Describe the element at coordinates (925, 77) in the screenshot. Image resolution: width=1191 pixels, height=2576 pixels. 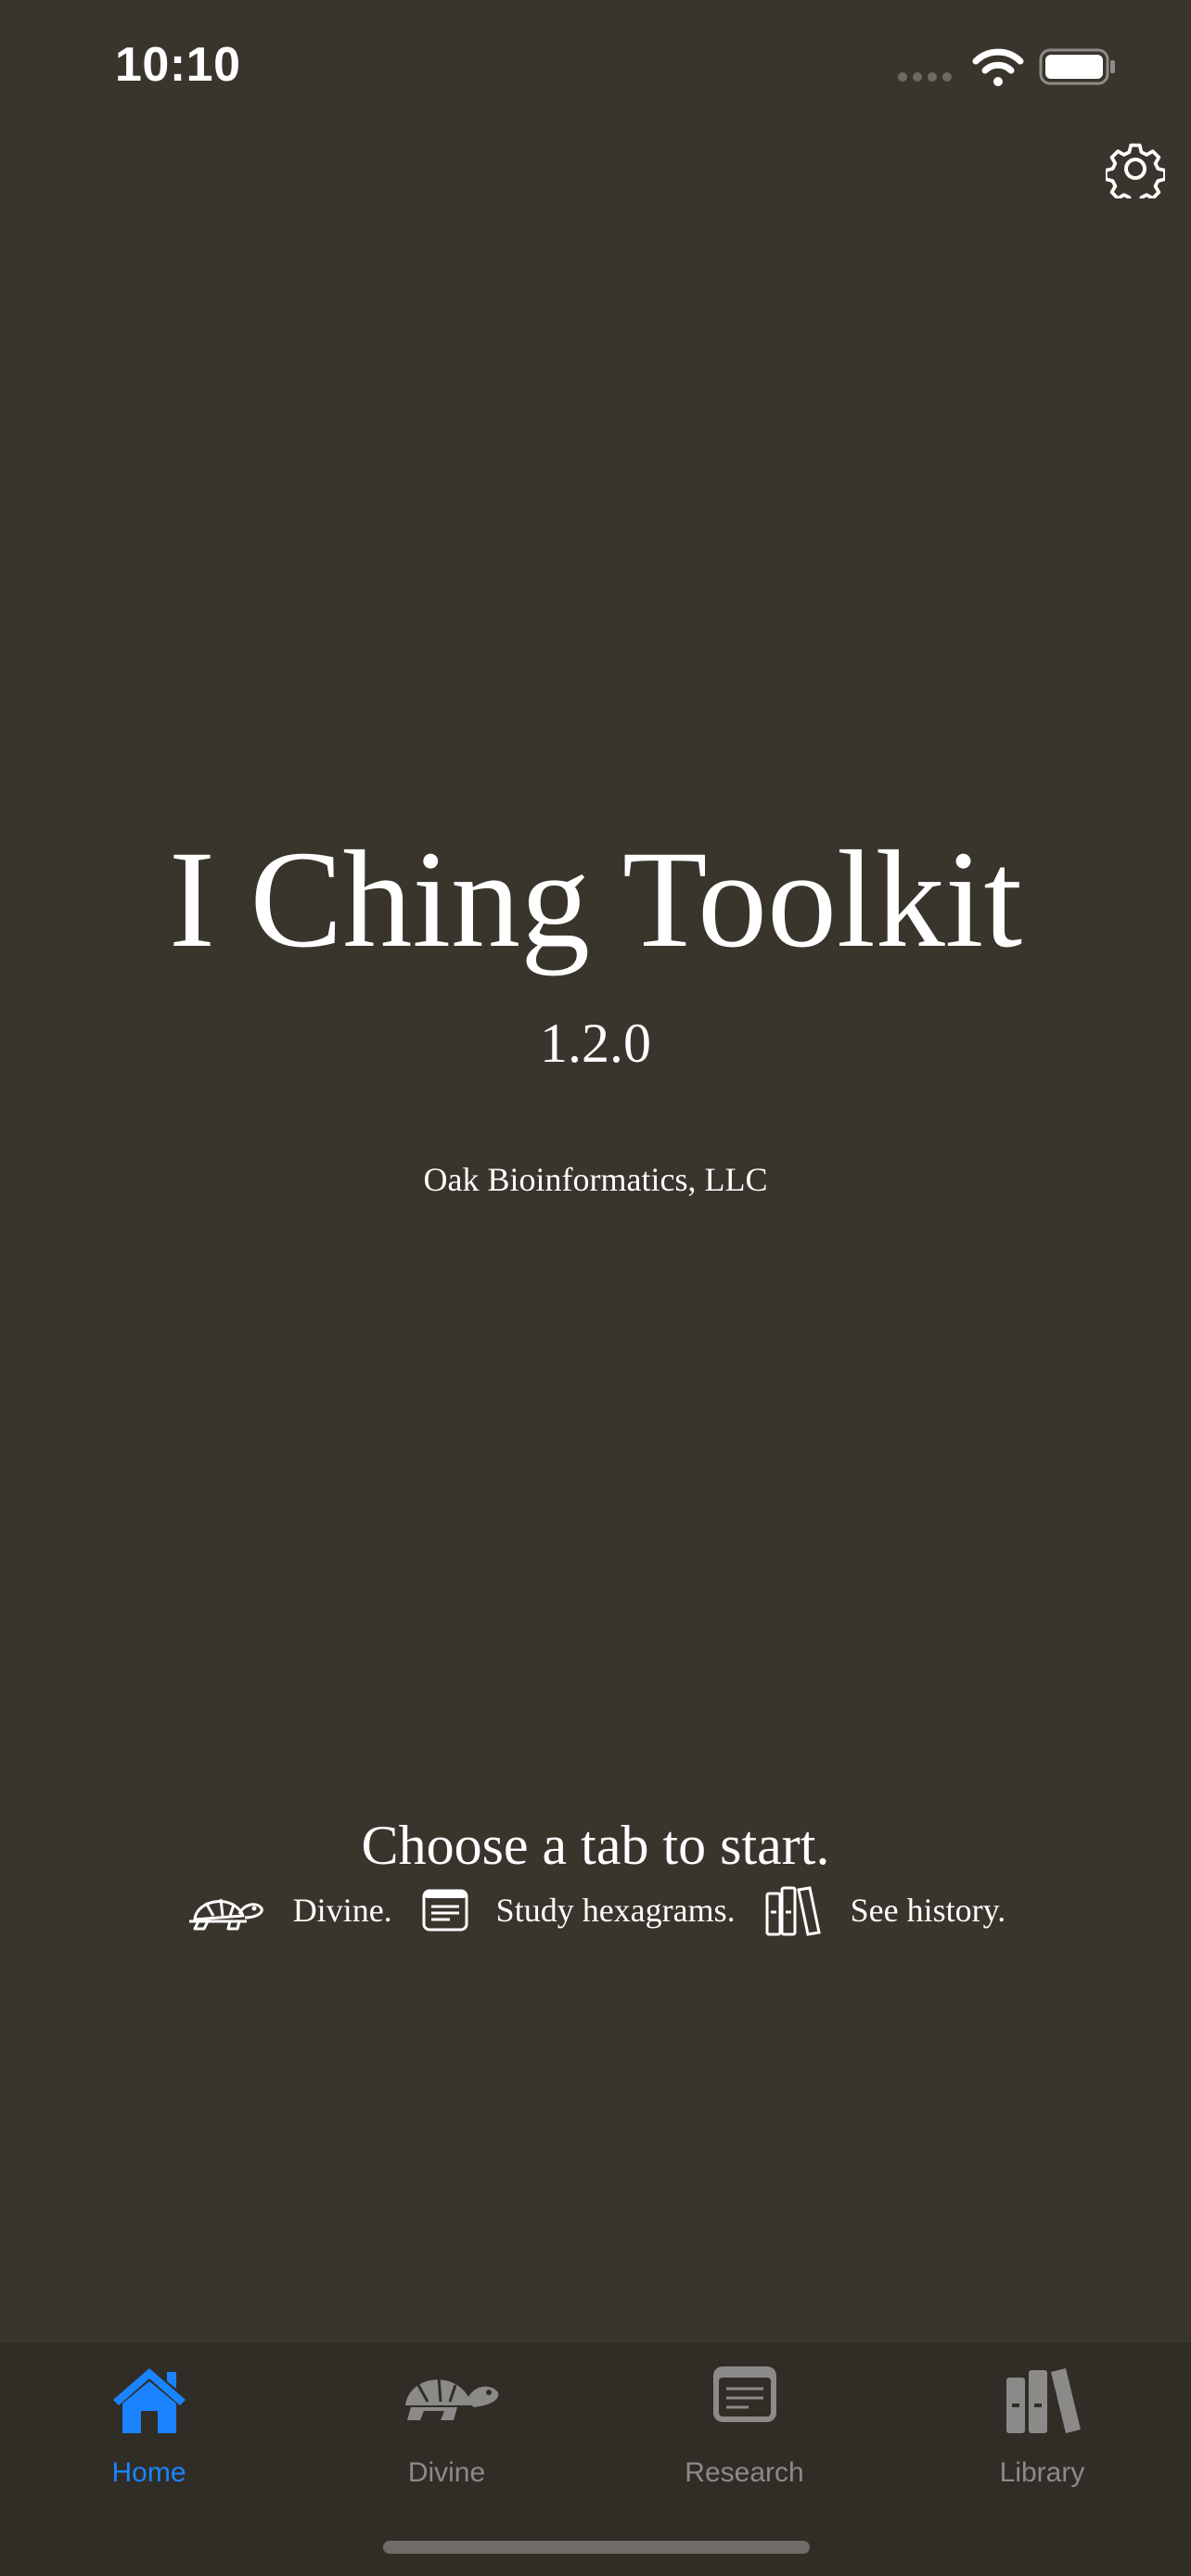
I see `cellular-signal-icon` at that location.